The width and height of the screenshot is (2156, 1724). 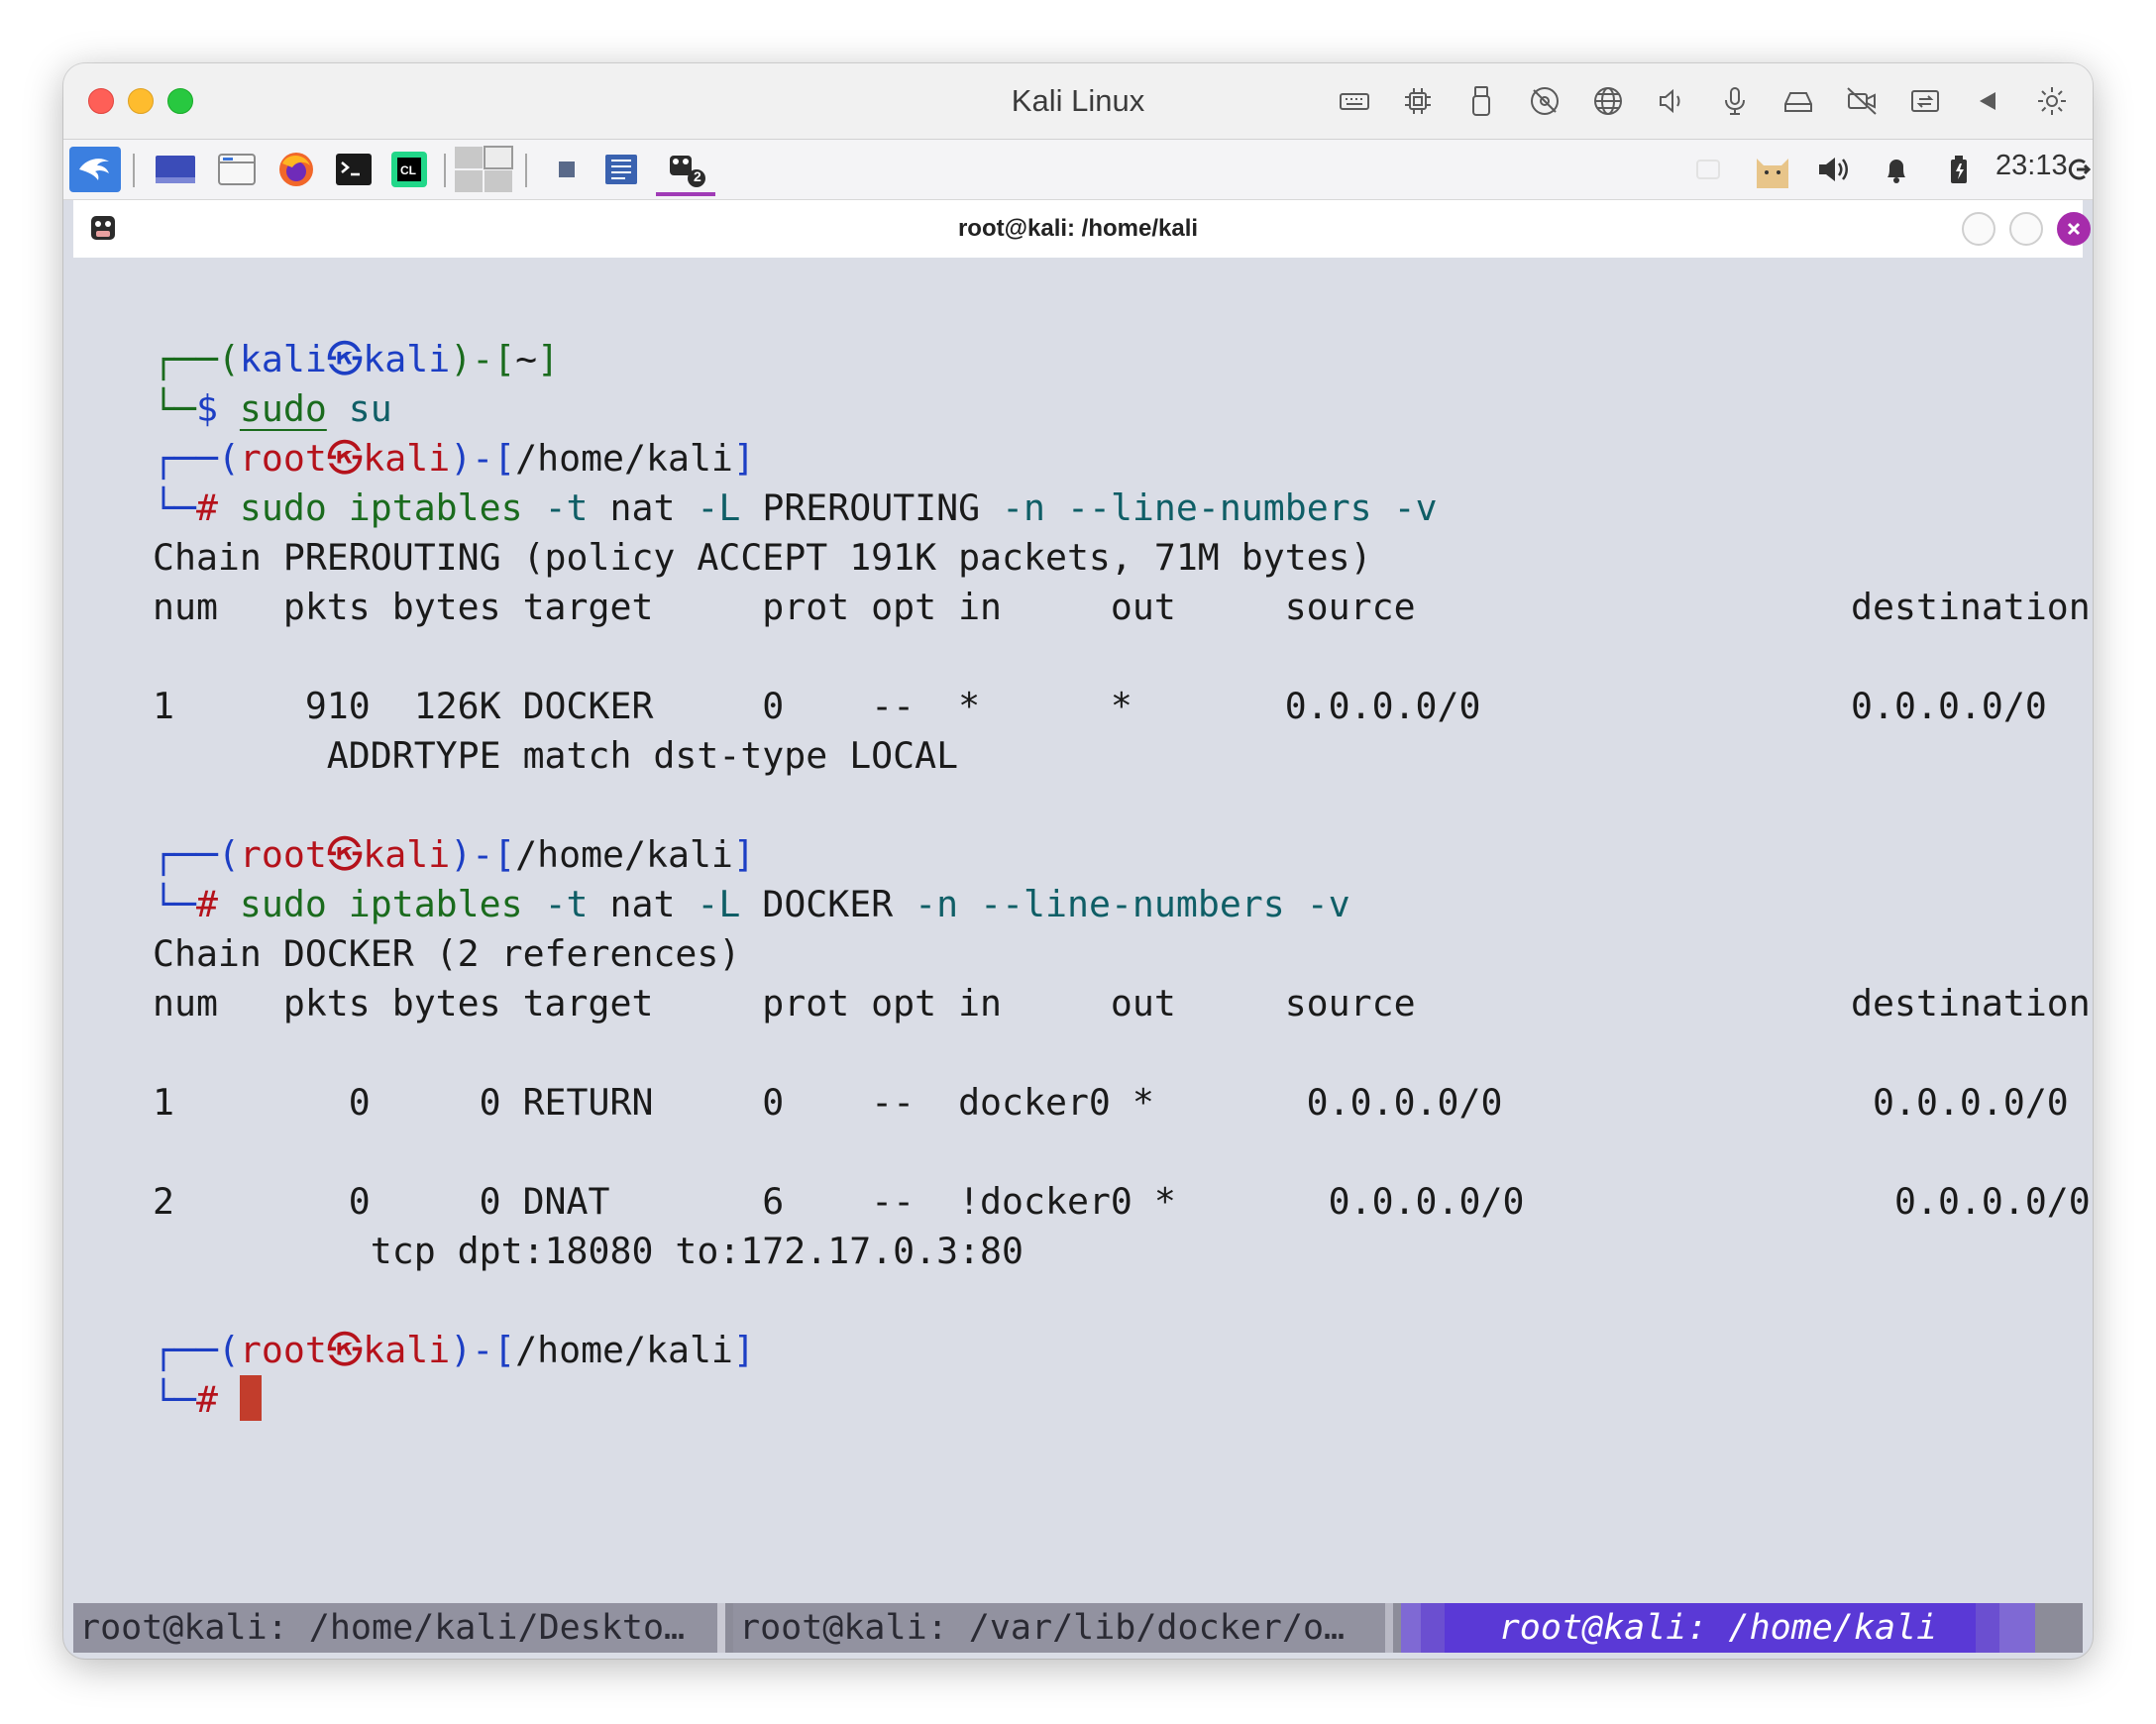 I want to click on terminal-text: -L, so click(x=719, y=904).